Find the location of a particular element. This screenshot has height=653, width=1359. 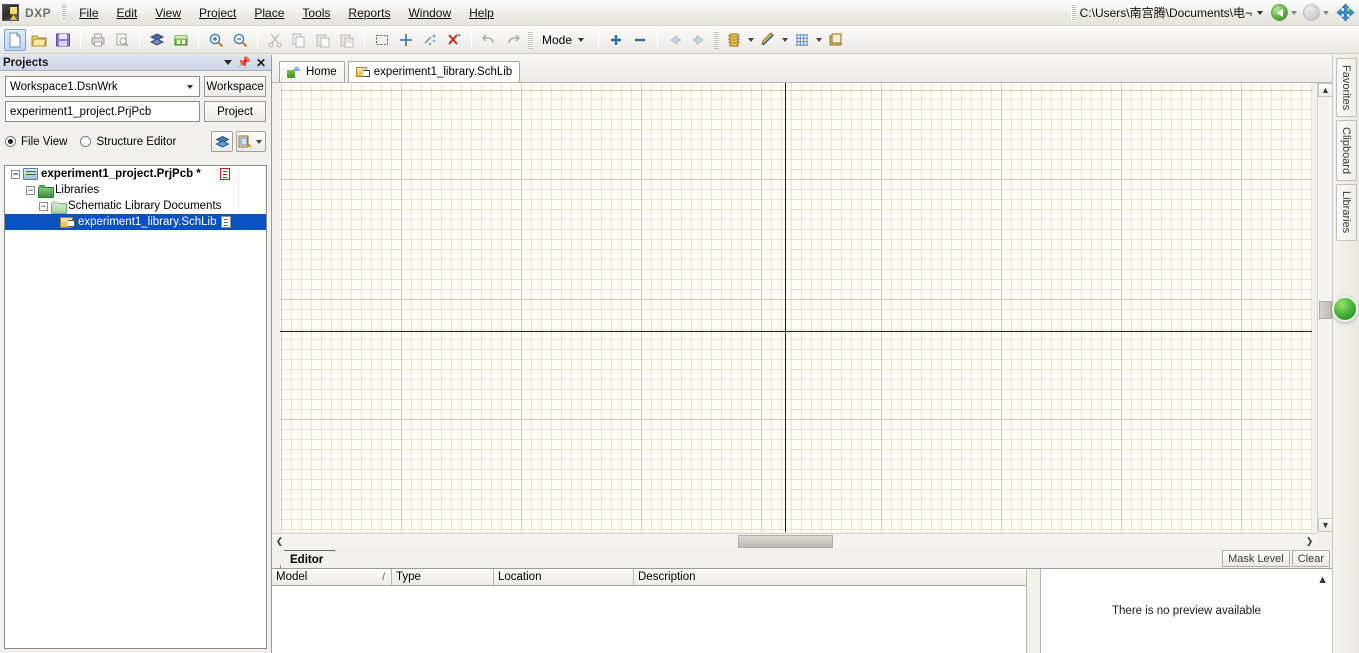

move-icon is located at coordinates (406, 40).